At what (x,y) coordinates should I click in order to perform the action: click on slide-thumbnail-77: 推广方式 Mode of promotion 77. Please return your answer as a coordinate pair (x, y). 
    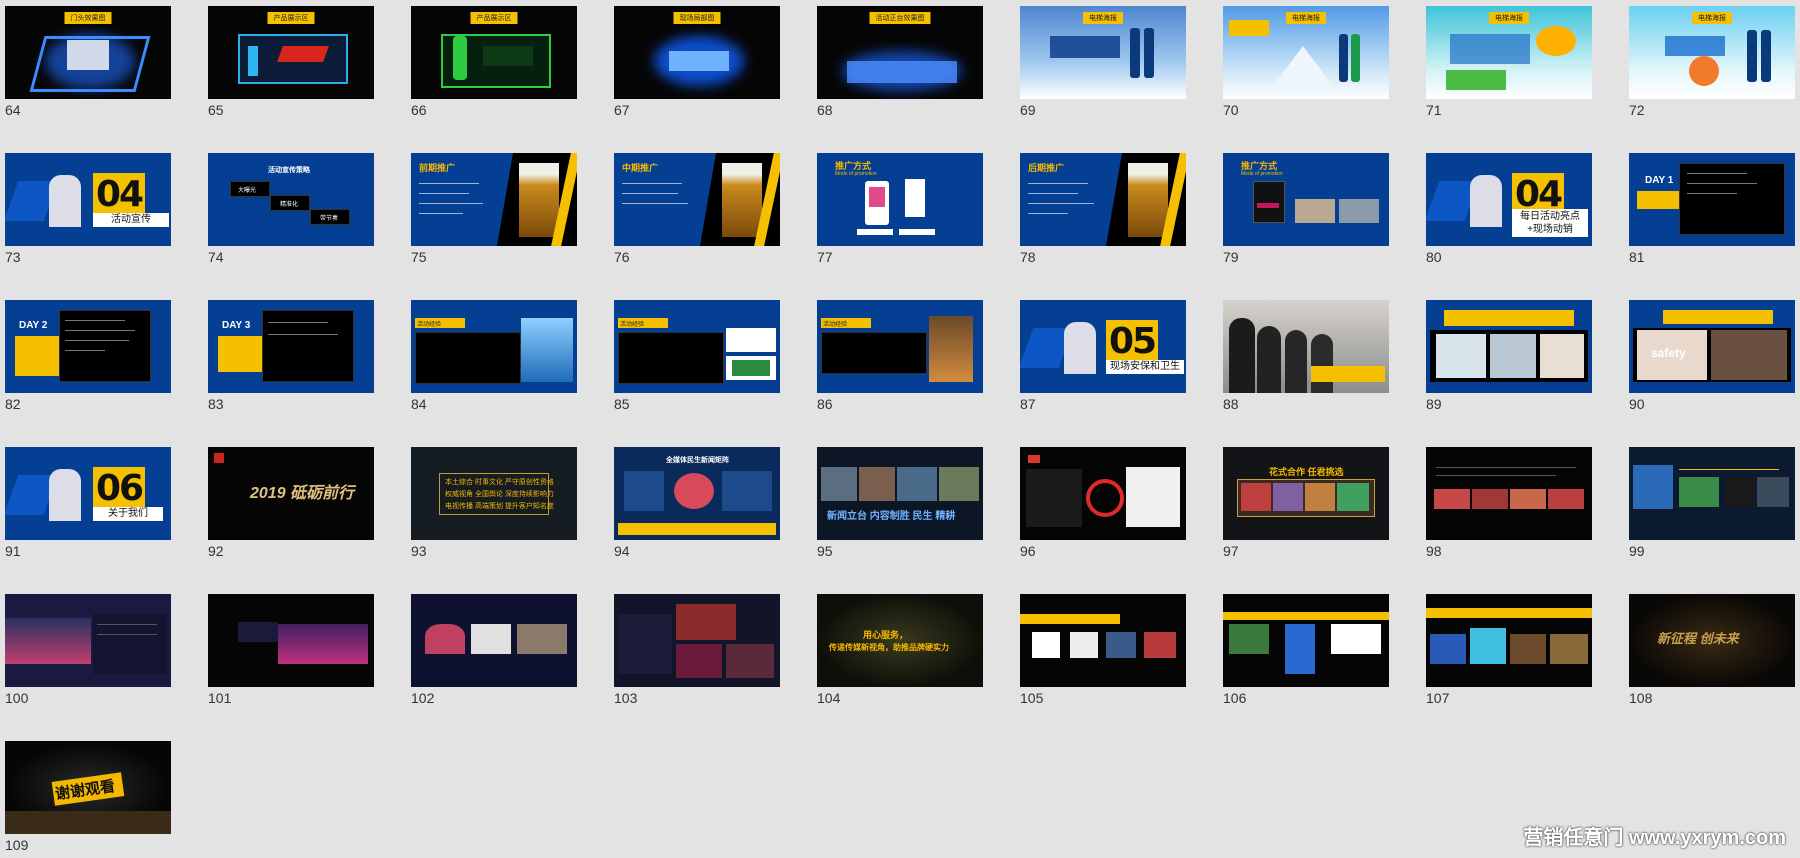
    Looking at the image, I should click on (900, 209).